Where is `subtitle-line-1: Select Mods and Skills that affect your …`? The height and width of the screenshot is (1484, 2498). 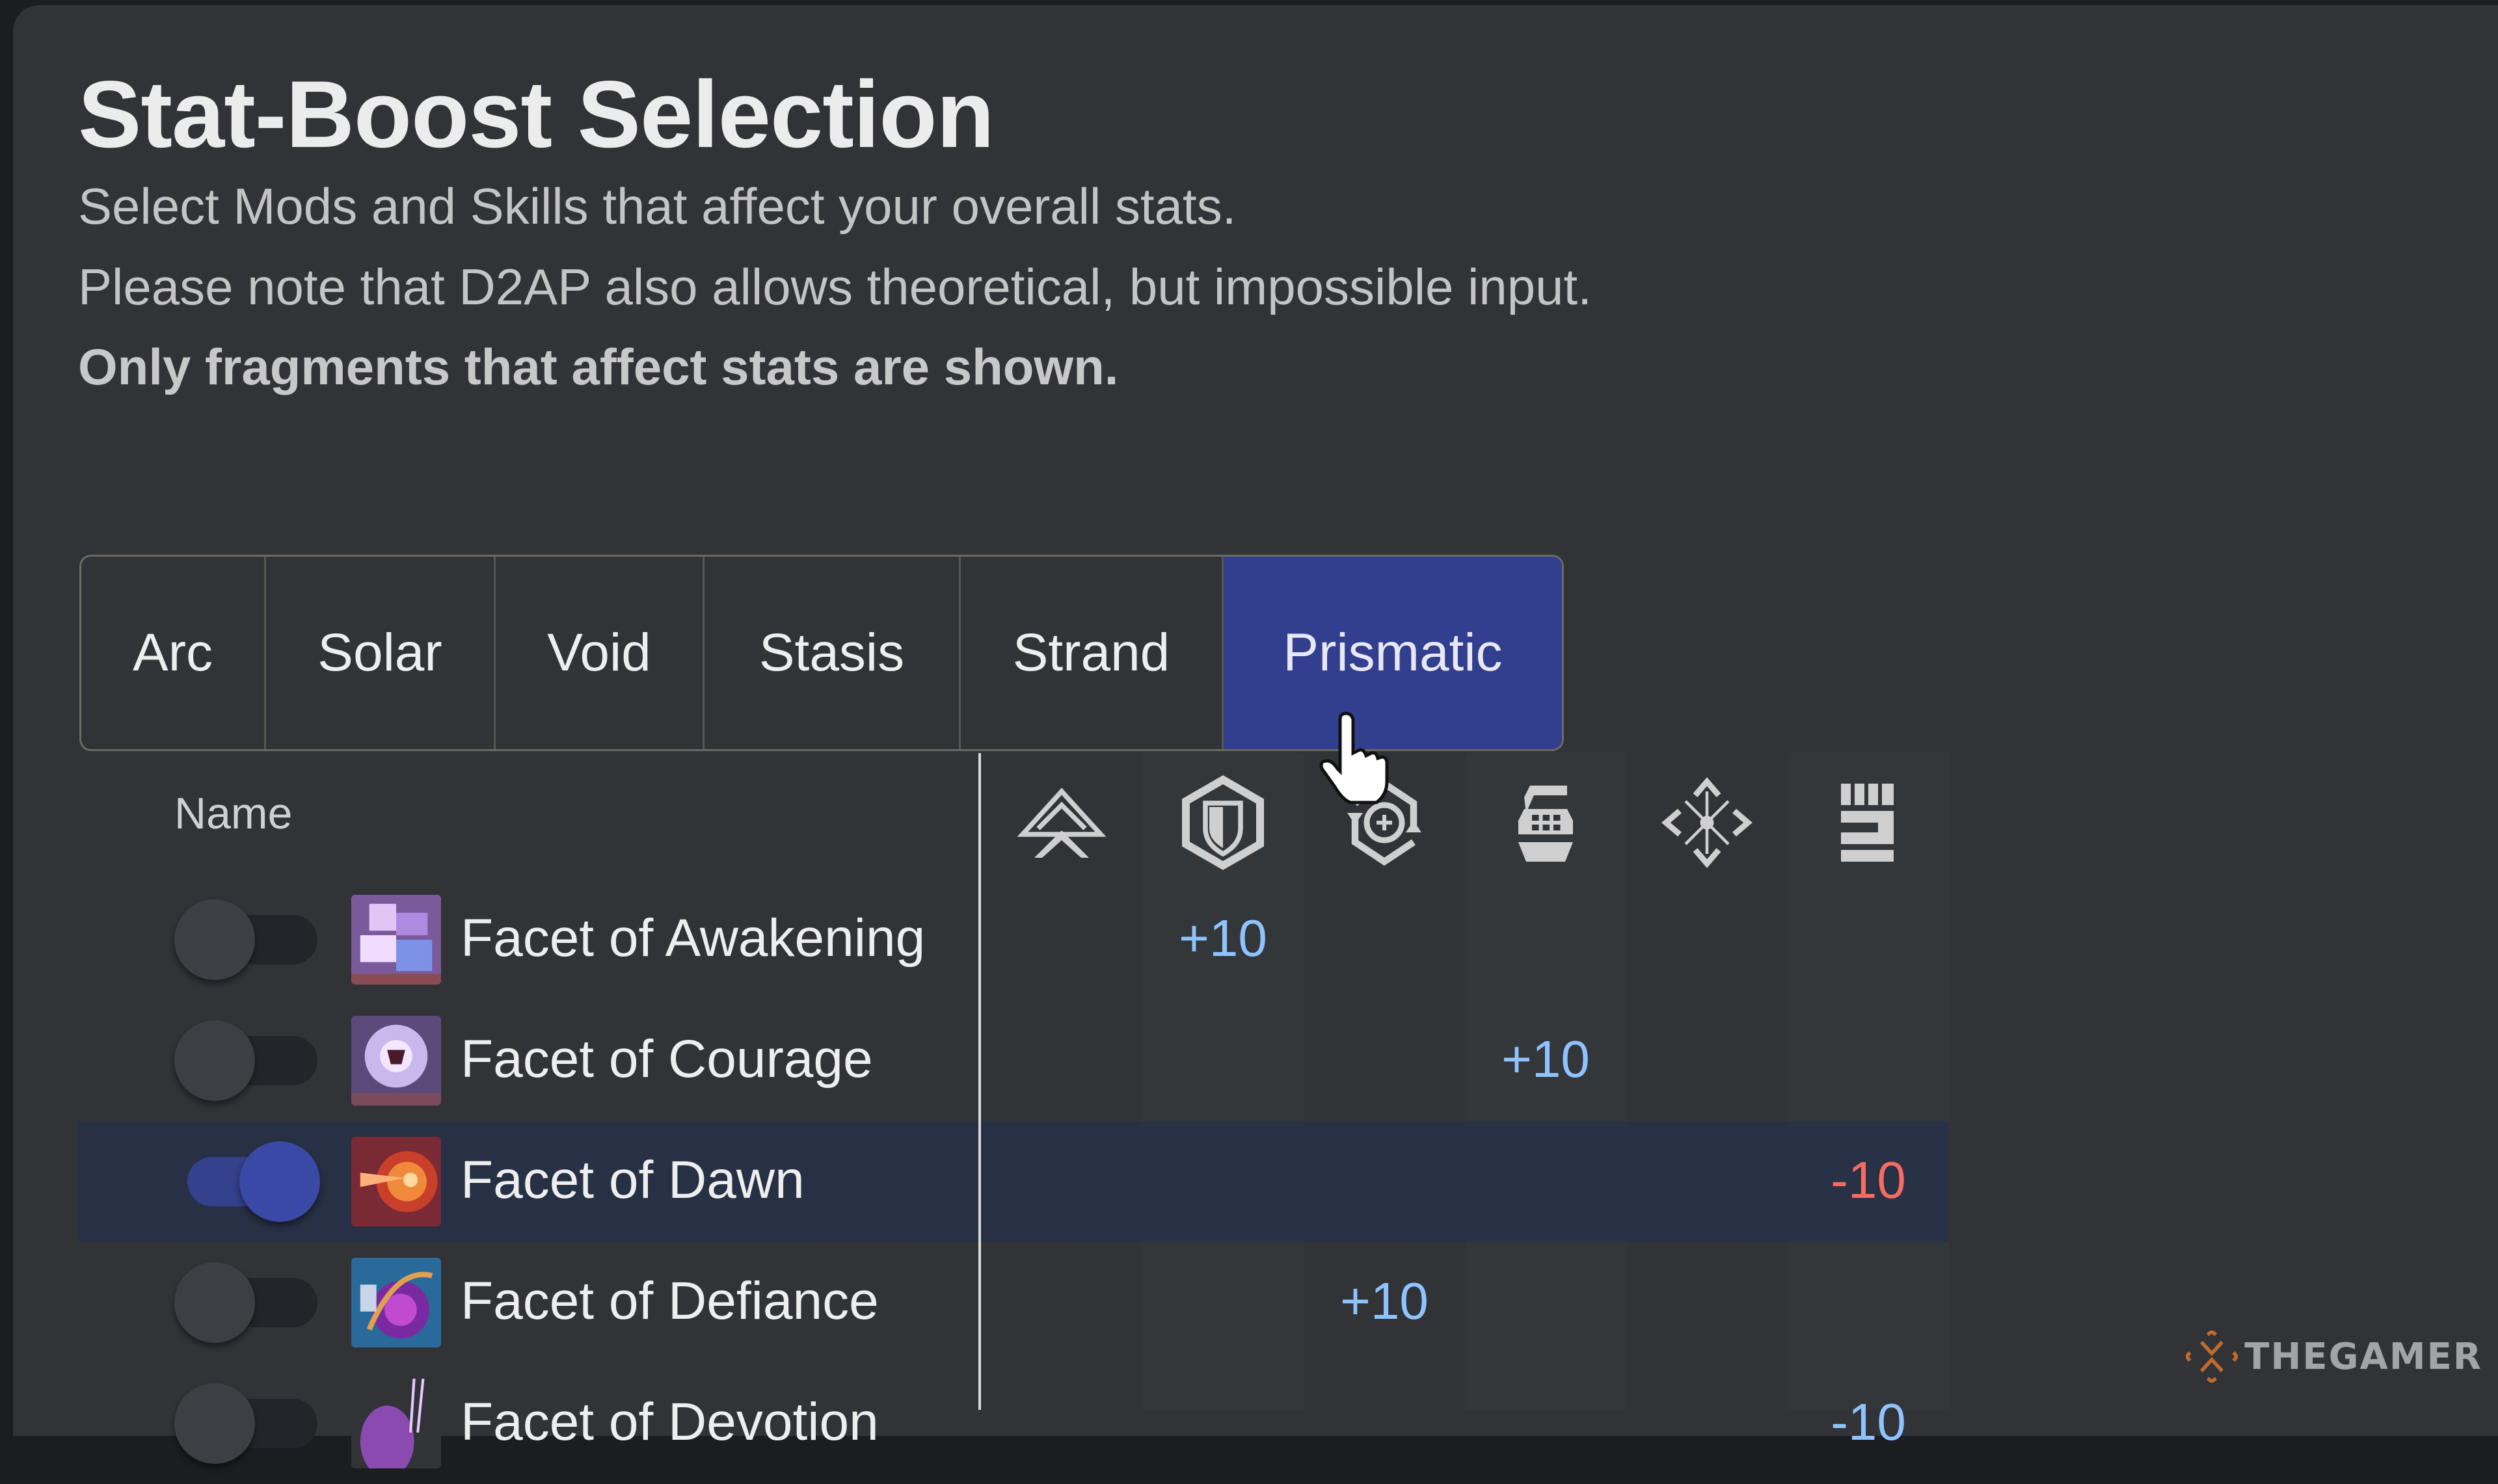
subtitle-line-1: Select Mods and Skills that affect your … is located at coordinates (657, 206).